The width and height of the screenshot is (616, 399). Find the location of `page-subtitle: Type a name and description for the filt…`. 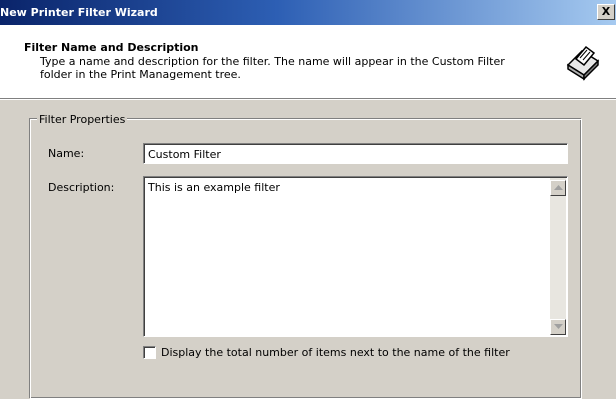

page-subtitle: Type a name and description for the filt… is located at coordinates (272, 68).